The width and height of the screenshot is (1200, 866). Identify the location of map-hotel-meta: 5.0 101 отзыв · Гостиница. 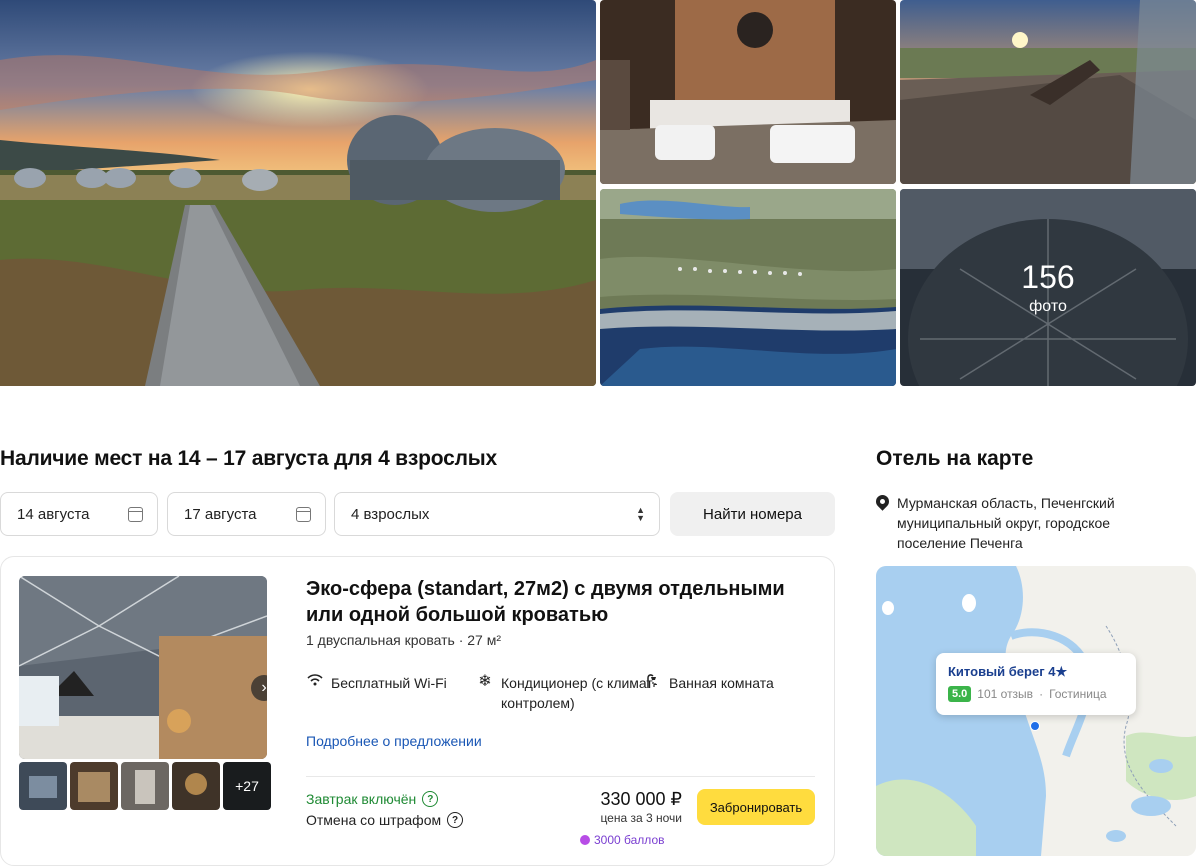
(1036, 694).